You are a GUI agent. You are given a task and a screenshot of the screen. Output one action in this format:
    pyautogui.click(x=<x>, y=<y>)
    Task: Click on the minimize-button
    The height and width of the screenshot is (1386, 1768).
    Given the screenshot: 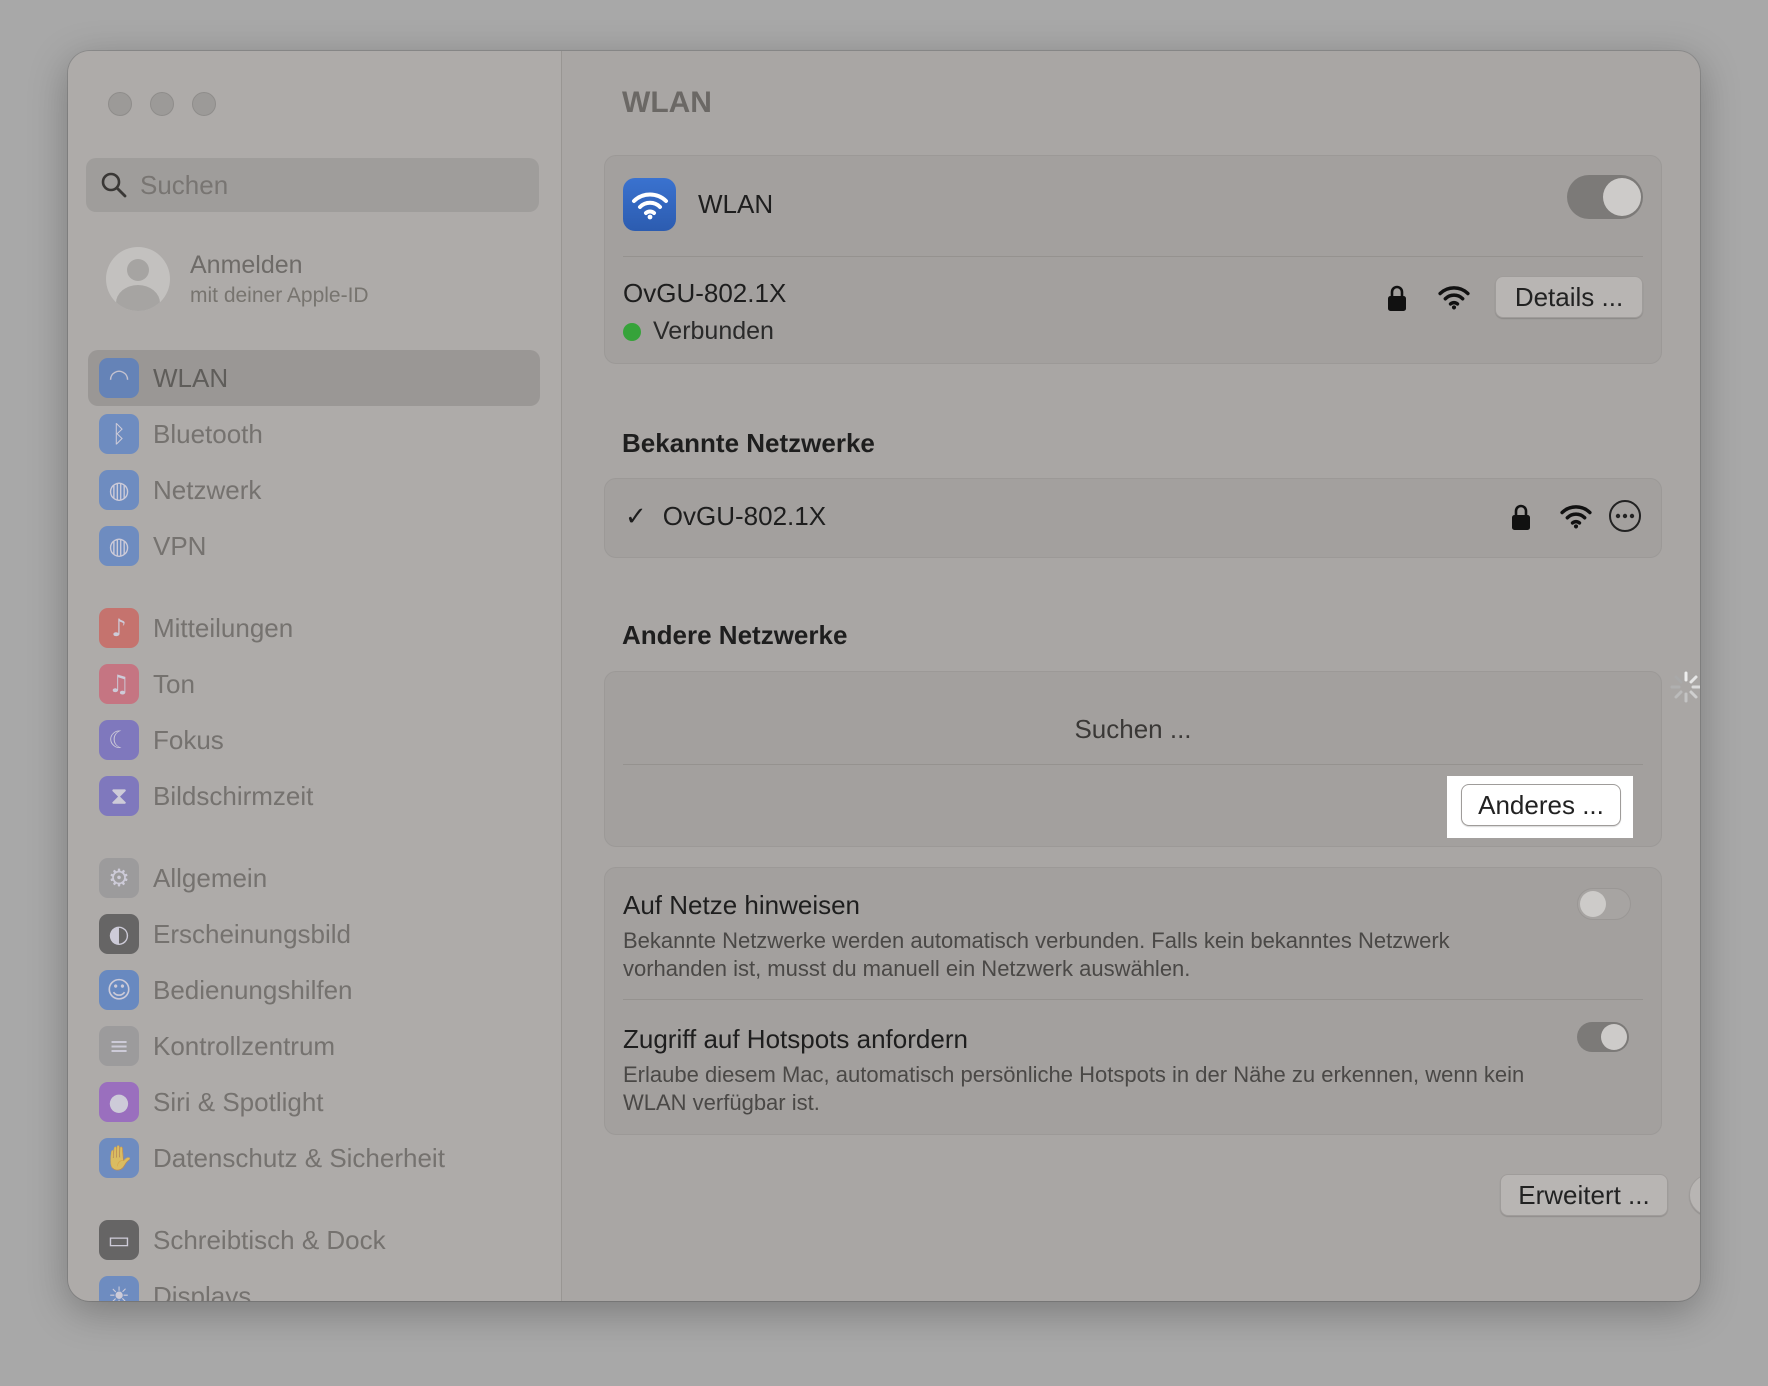 What is the action you would take?
    pyautogui.click(x=162, y=104)
    